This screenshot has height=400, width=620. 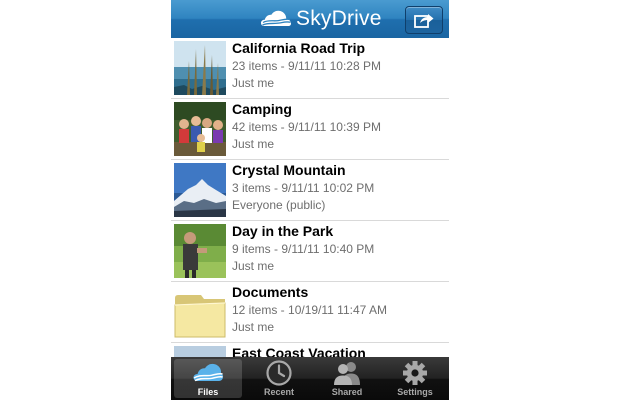 I want to click on tab-label: Files, so click(x=208, y=392).